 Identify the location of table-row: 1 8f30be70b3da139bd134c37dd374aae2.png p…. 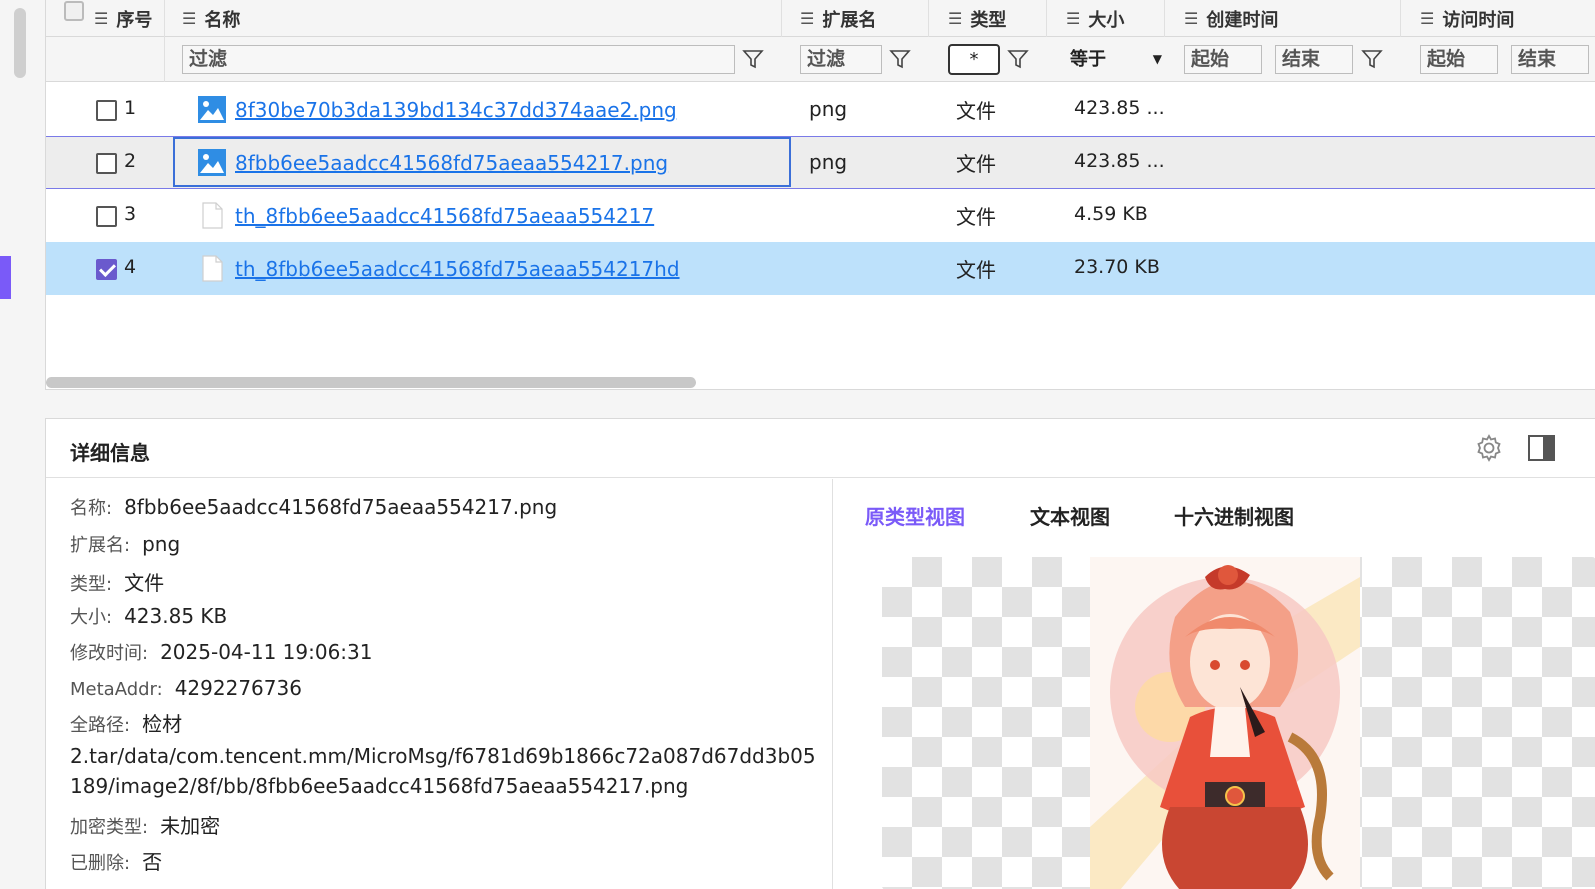
(820, 109).